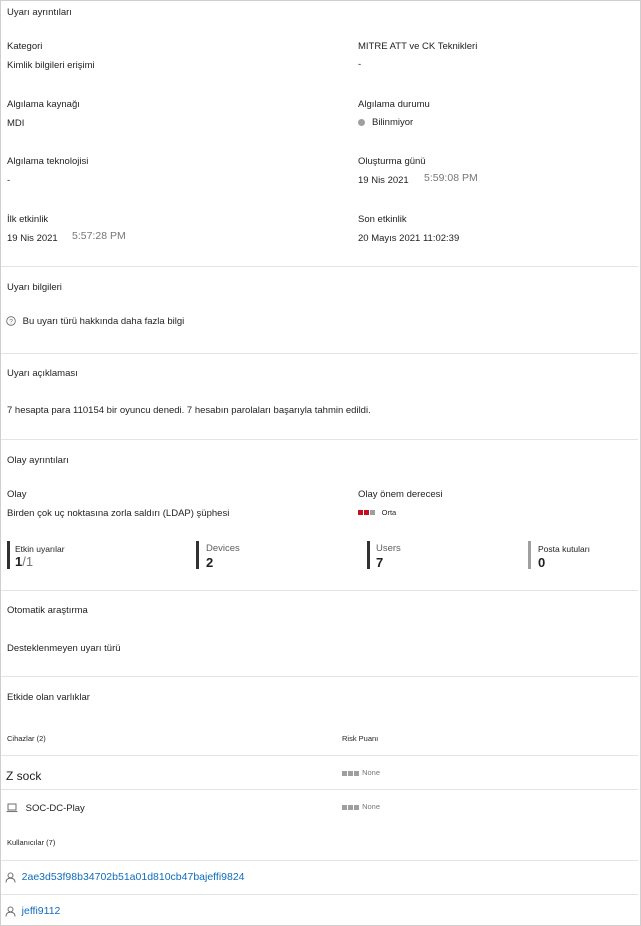 This screenshot has width=641, height=926. Describe the element at coordinates (389, 512) in the screenshot. I see `severity-value: Orta` at that location.